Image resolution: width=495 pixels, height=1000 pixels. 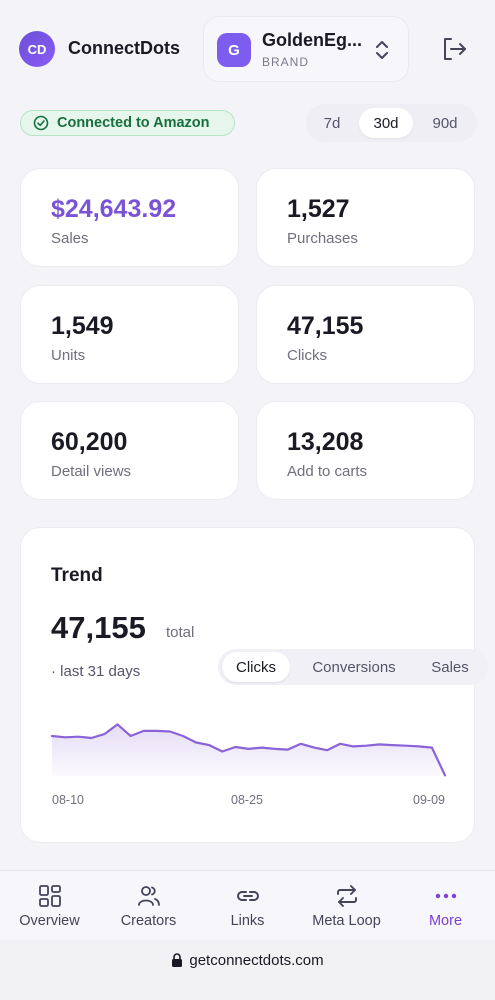 I want to click on account-switcher: G GoldenEg... BRAND, so click(x=306, y=49).